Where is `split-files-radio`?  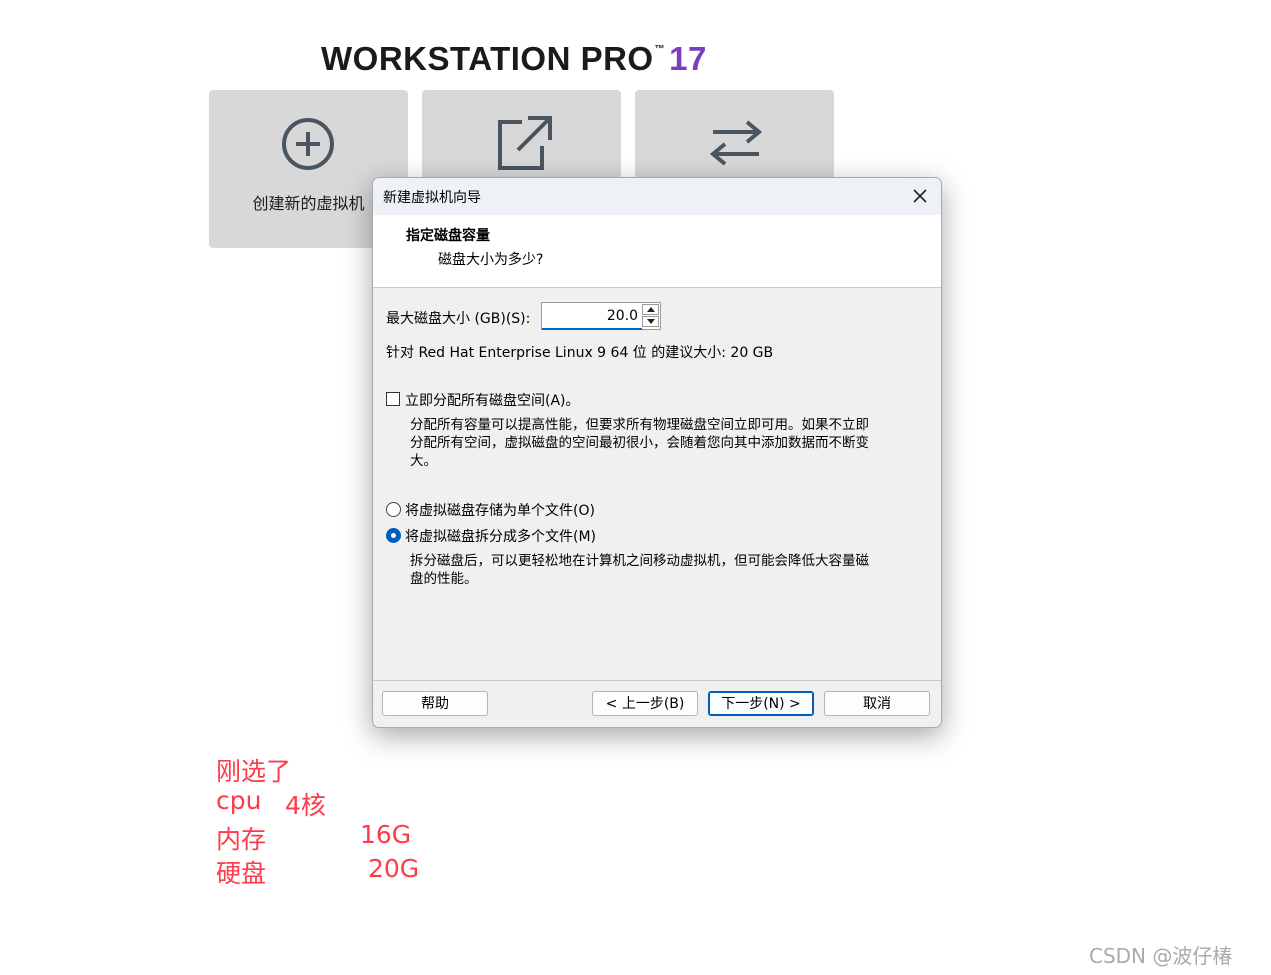 split-files-radio is located at coordinates (393, 535).